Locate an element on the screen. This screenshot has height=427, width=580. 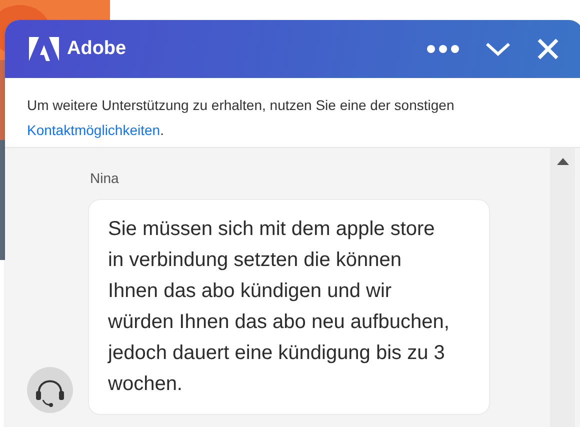
contact-link: Kontaktmöglichkeiten is located at coordinates (93, 130).